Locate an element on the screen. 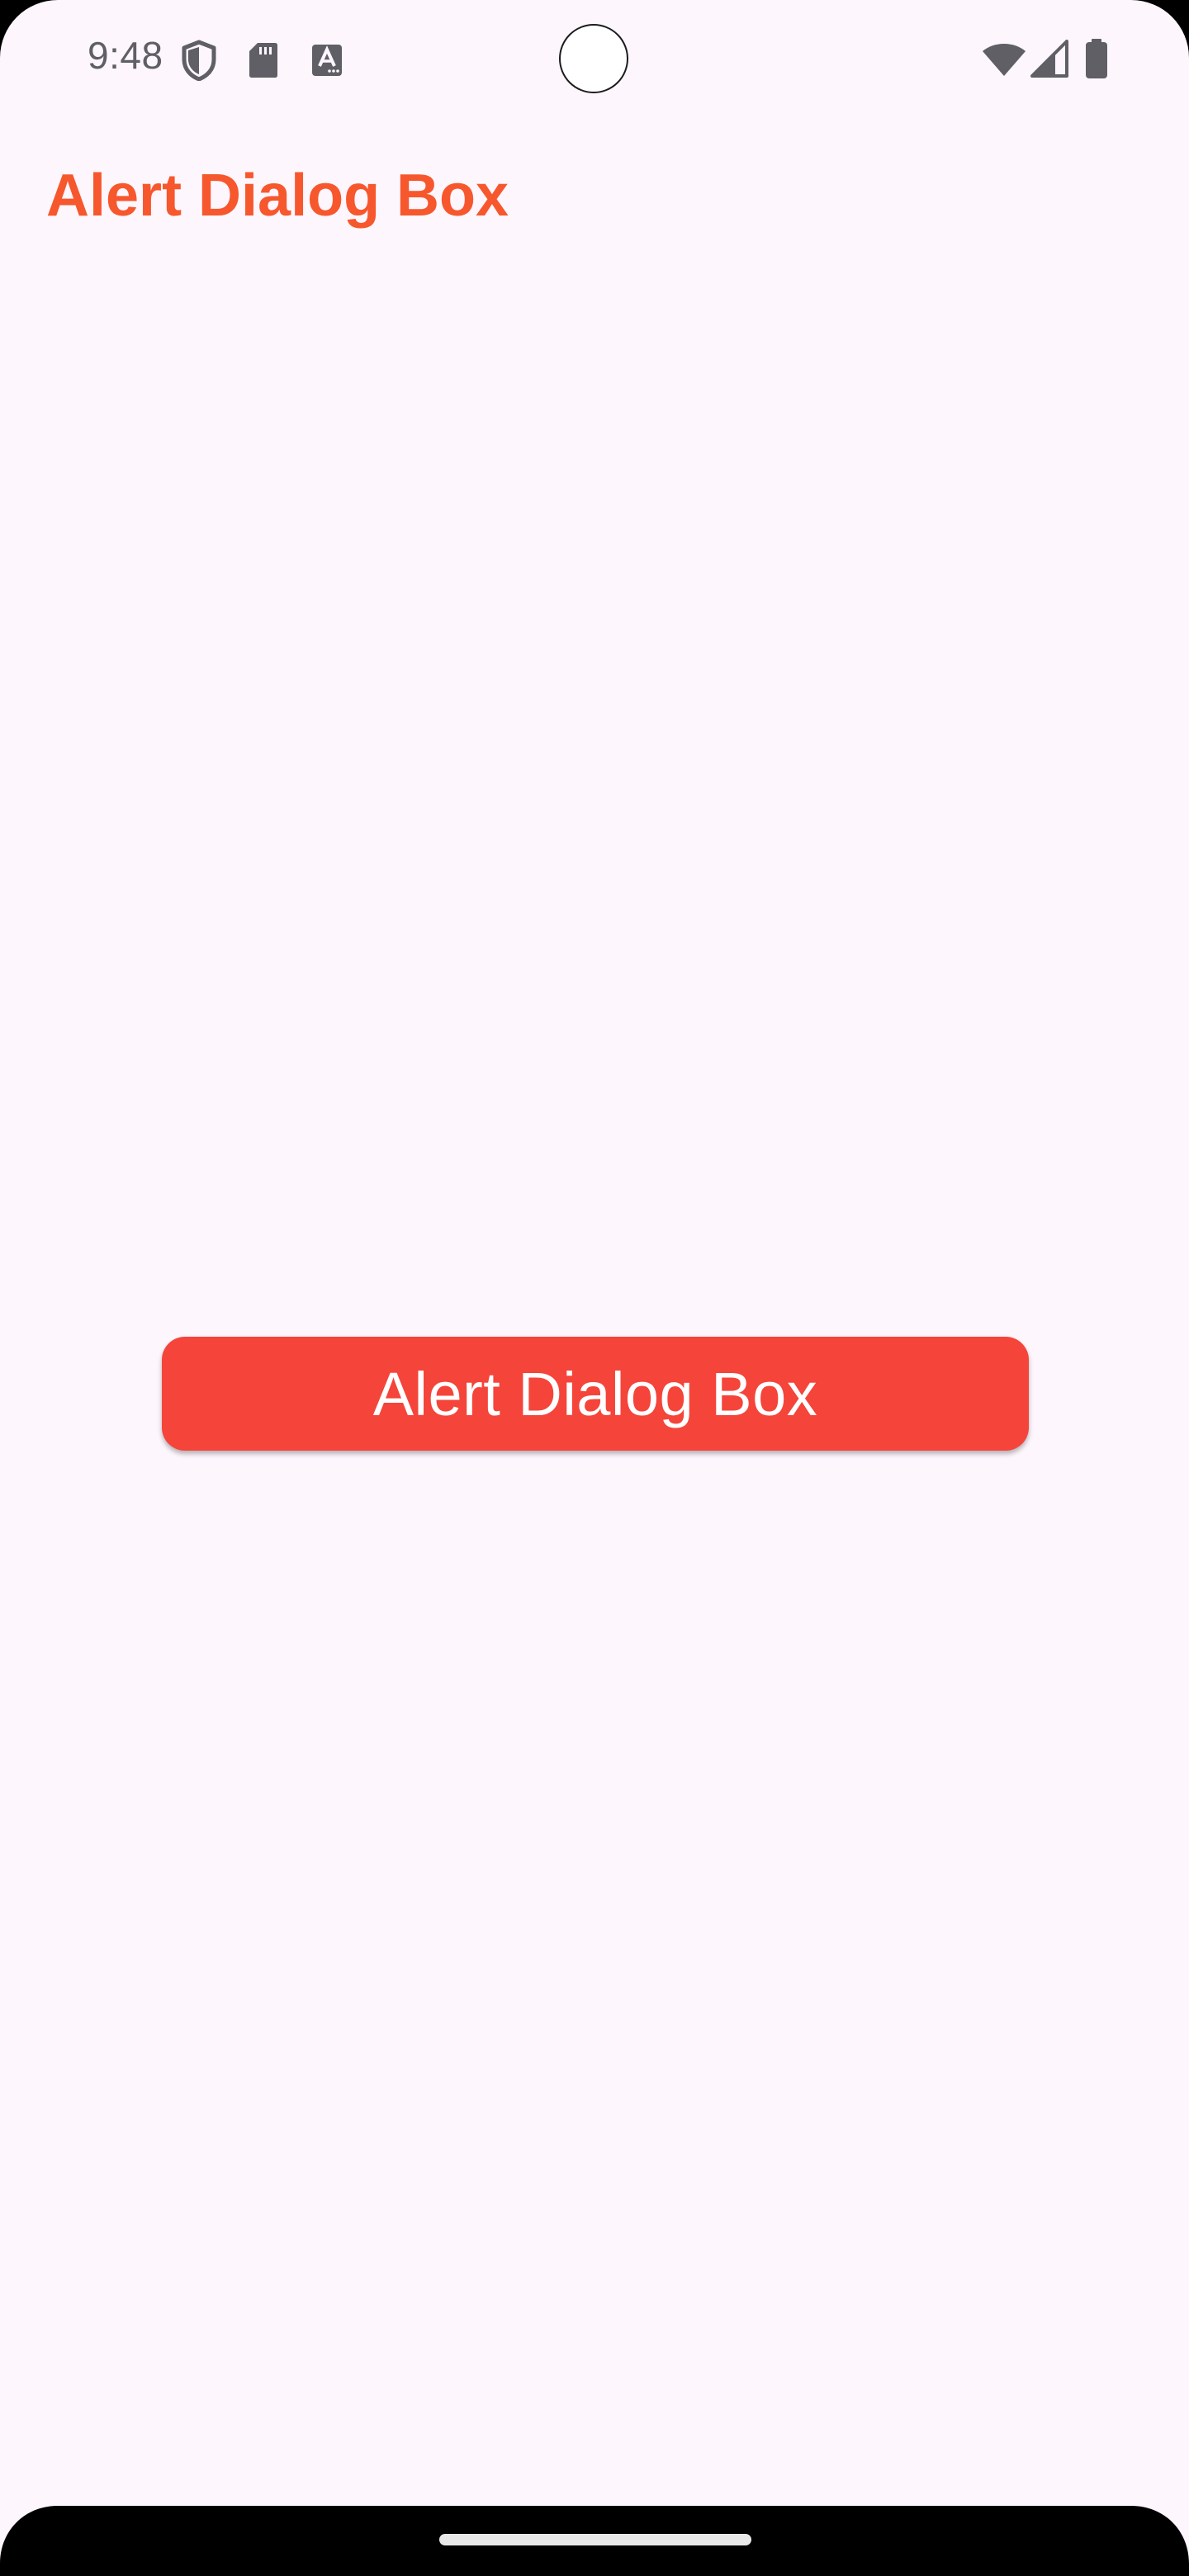 Image resolution: width=1189 pixels, height=2576 pixels. status-bar: 9:48 is located at coordinates (594, 60).